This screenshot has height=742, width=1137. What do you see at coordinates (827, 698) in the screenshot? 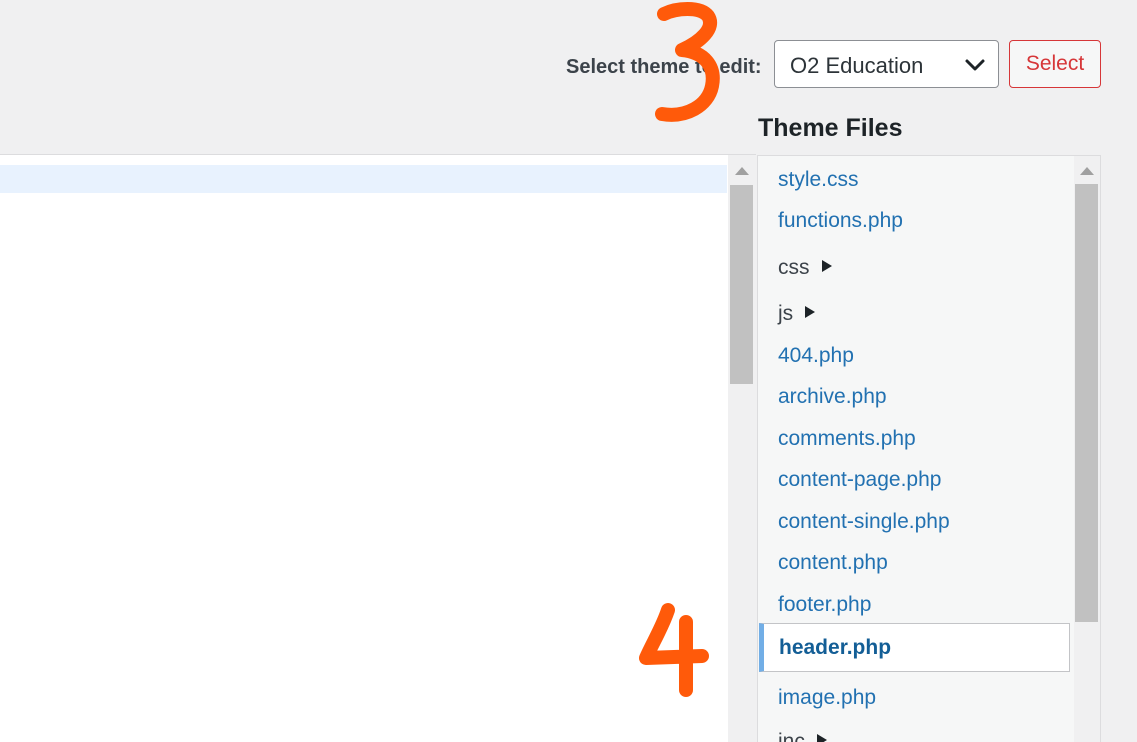
I see `file-link-image-php: image.php` at bounding box center [827, 698].